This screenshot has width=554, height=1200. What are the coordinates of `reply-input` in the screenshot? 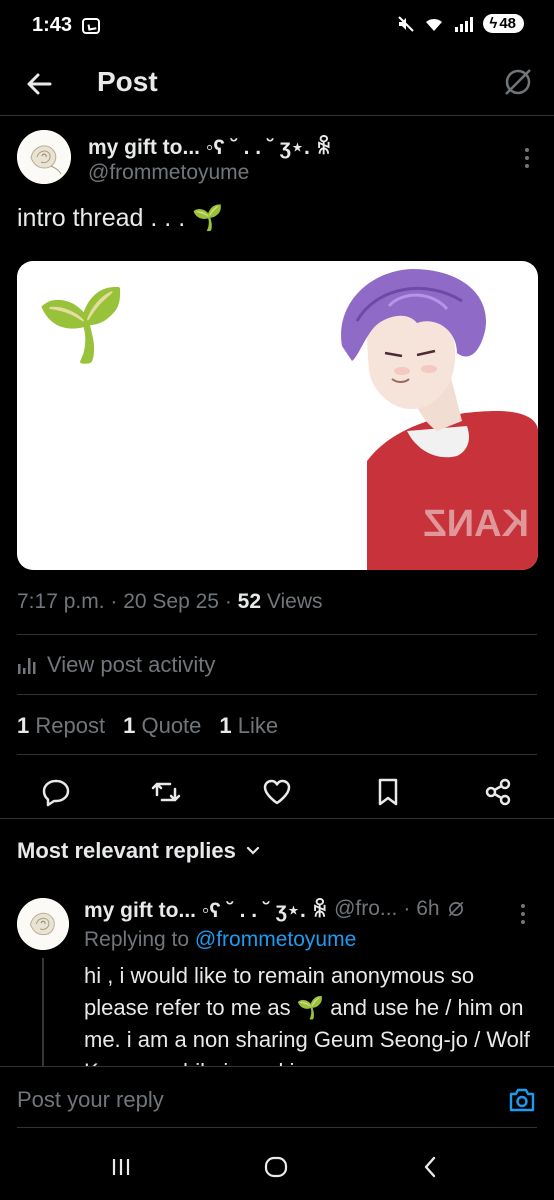 It's located at (237, 1100).